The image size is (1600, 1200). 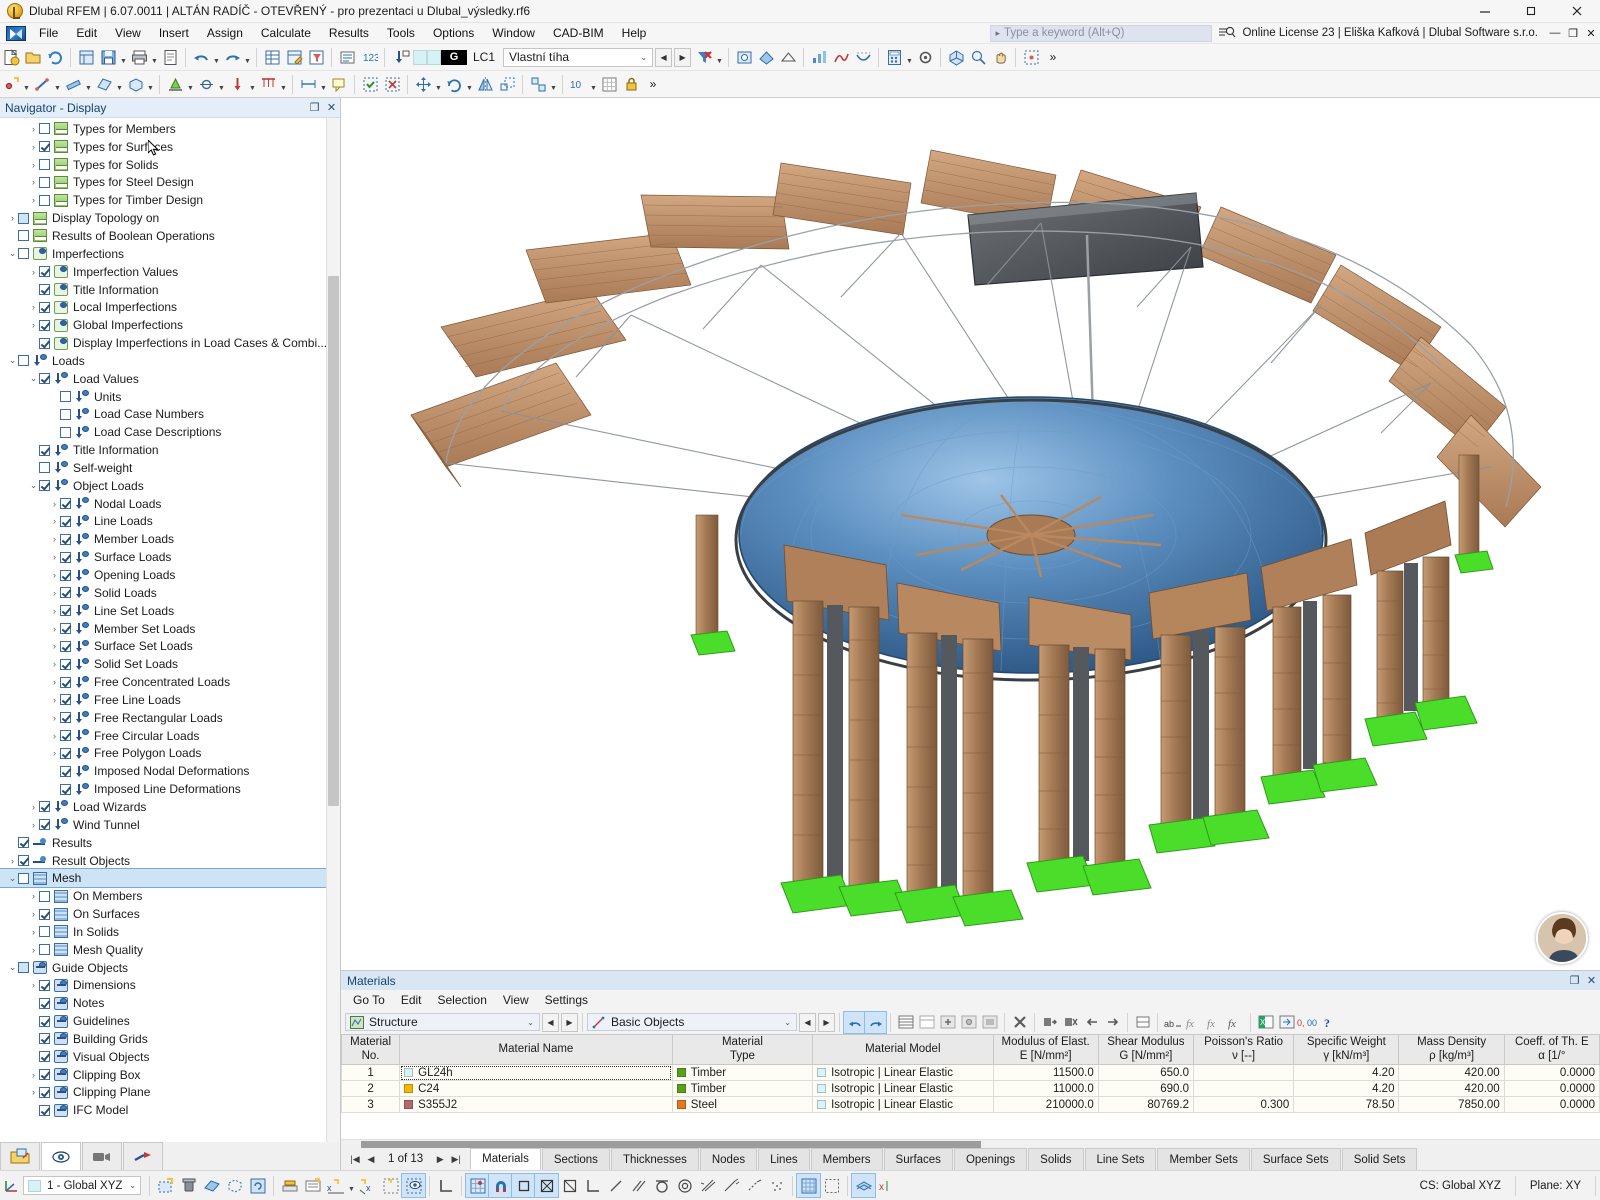 I want to click on cell-poissons-ratio, so click(x=1243, y=1088).